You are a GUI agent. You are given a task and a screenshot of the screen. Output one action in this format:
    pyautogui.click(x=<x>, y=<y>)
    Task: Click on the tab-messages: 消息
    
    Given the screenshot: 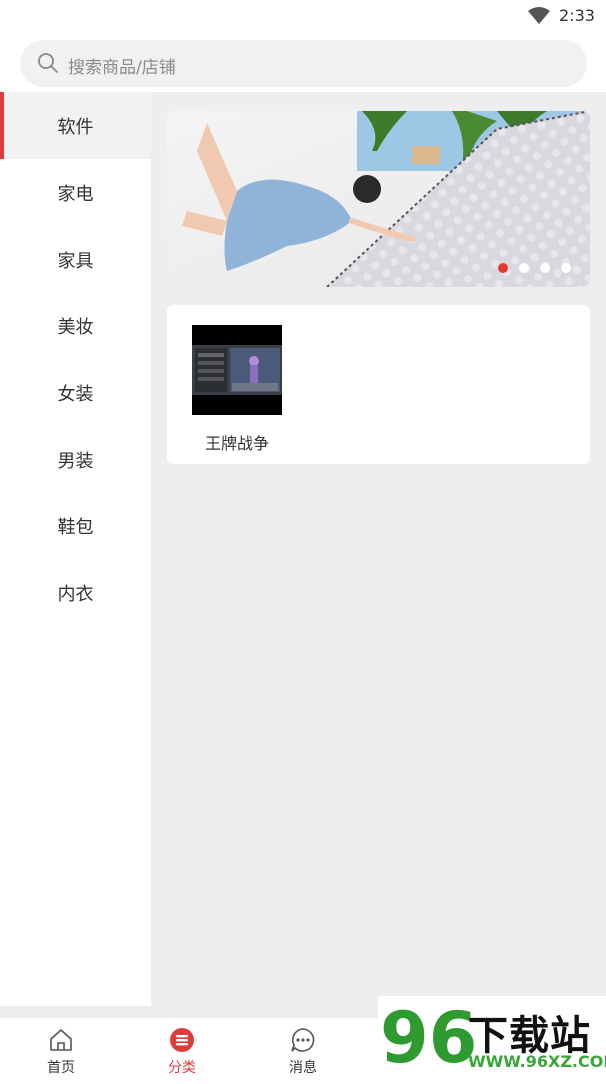 What is the action you would take?
    pyautogui.click(x=303, y=1049)
    